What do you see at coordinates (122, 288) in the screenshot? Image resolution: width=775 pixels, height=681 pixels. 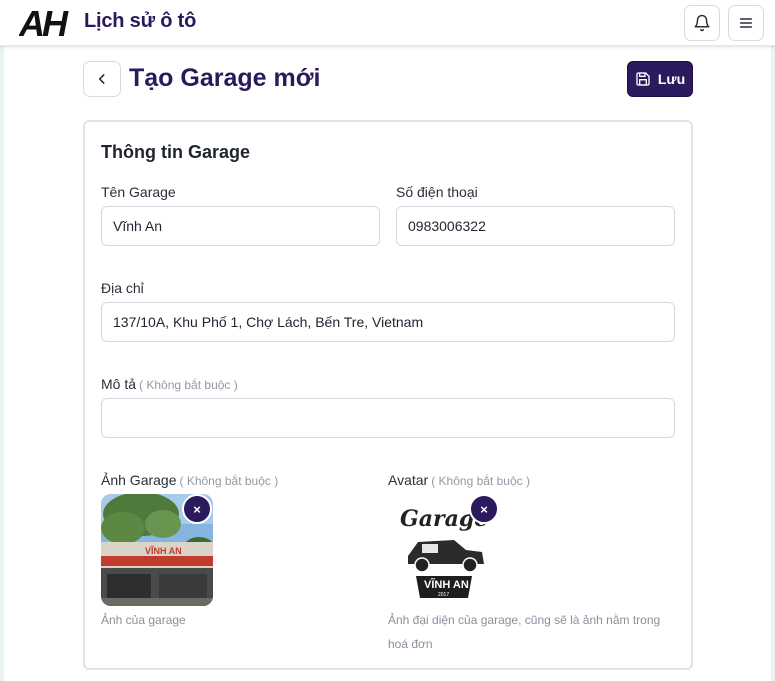 I see `address-label: Địa chỉ` at bounding box center [122, 288].